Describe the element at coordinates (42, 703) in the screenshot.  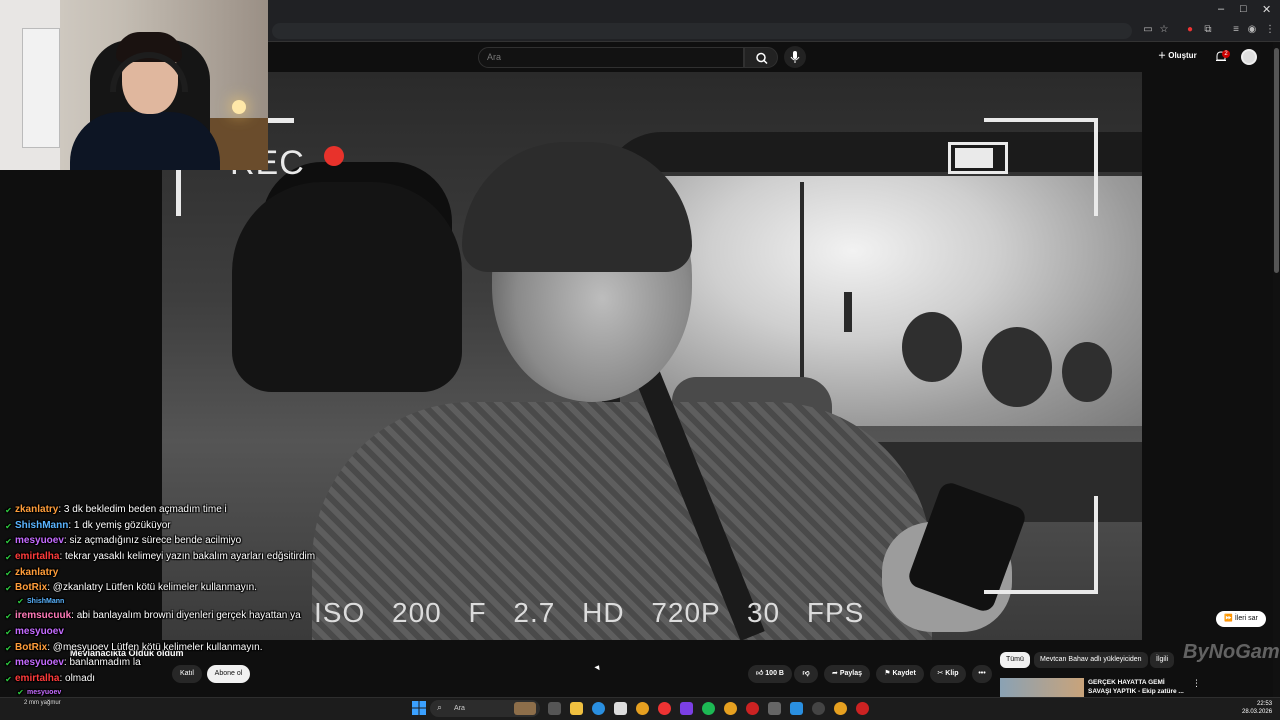
I see `weather-widget: 2 mm yağmur` at that location.